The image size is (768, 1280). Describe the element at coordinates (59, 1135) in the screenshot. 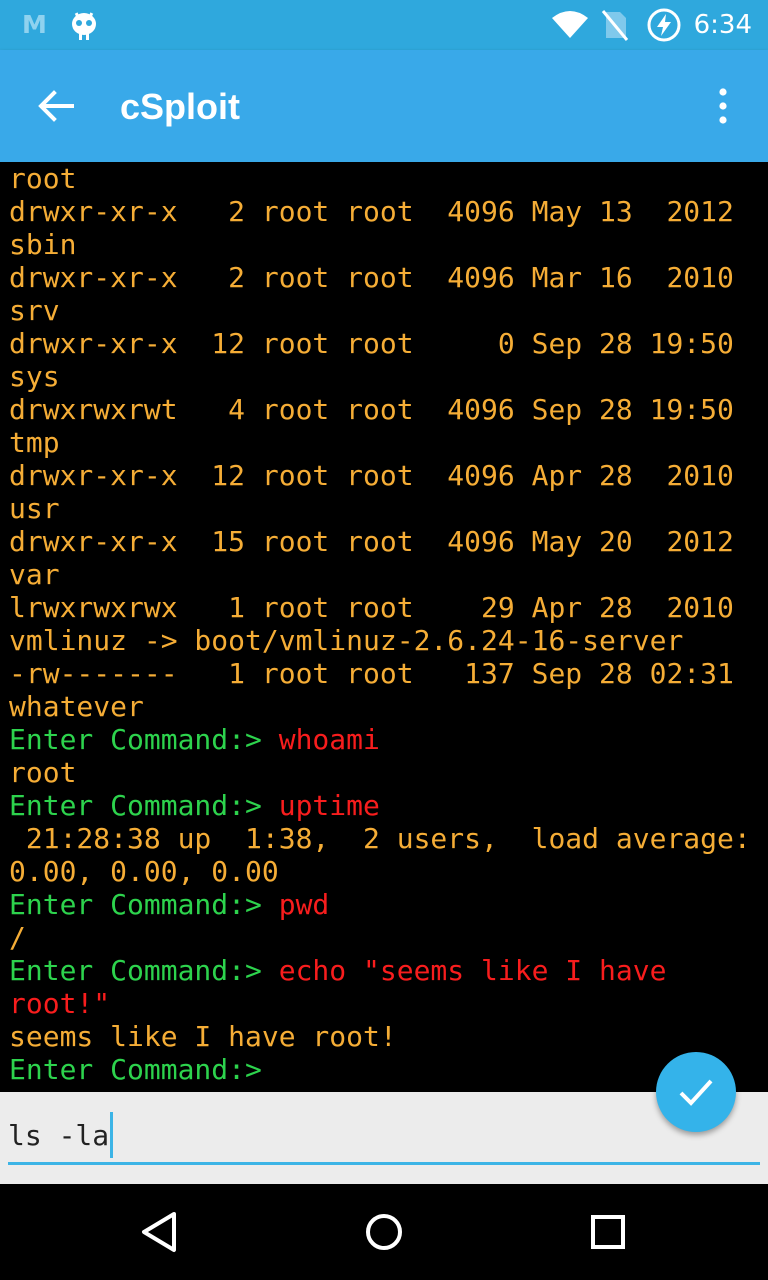

I see `command-input-value: ls -la` at that location.